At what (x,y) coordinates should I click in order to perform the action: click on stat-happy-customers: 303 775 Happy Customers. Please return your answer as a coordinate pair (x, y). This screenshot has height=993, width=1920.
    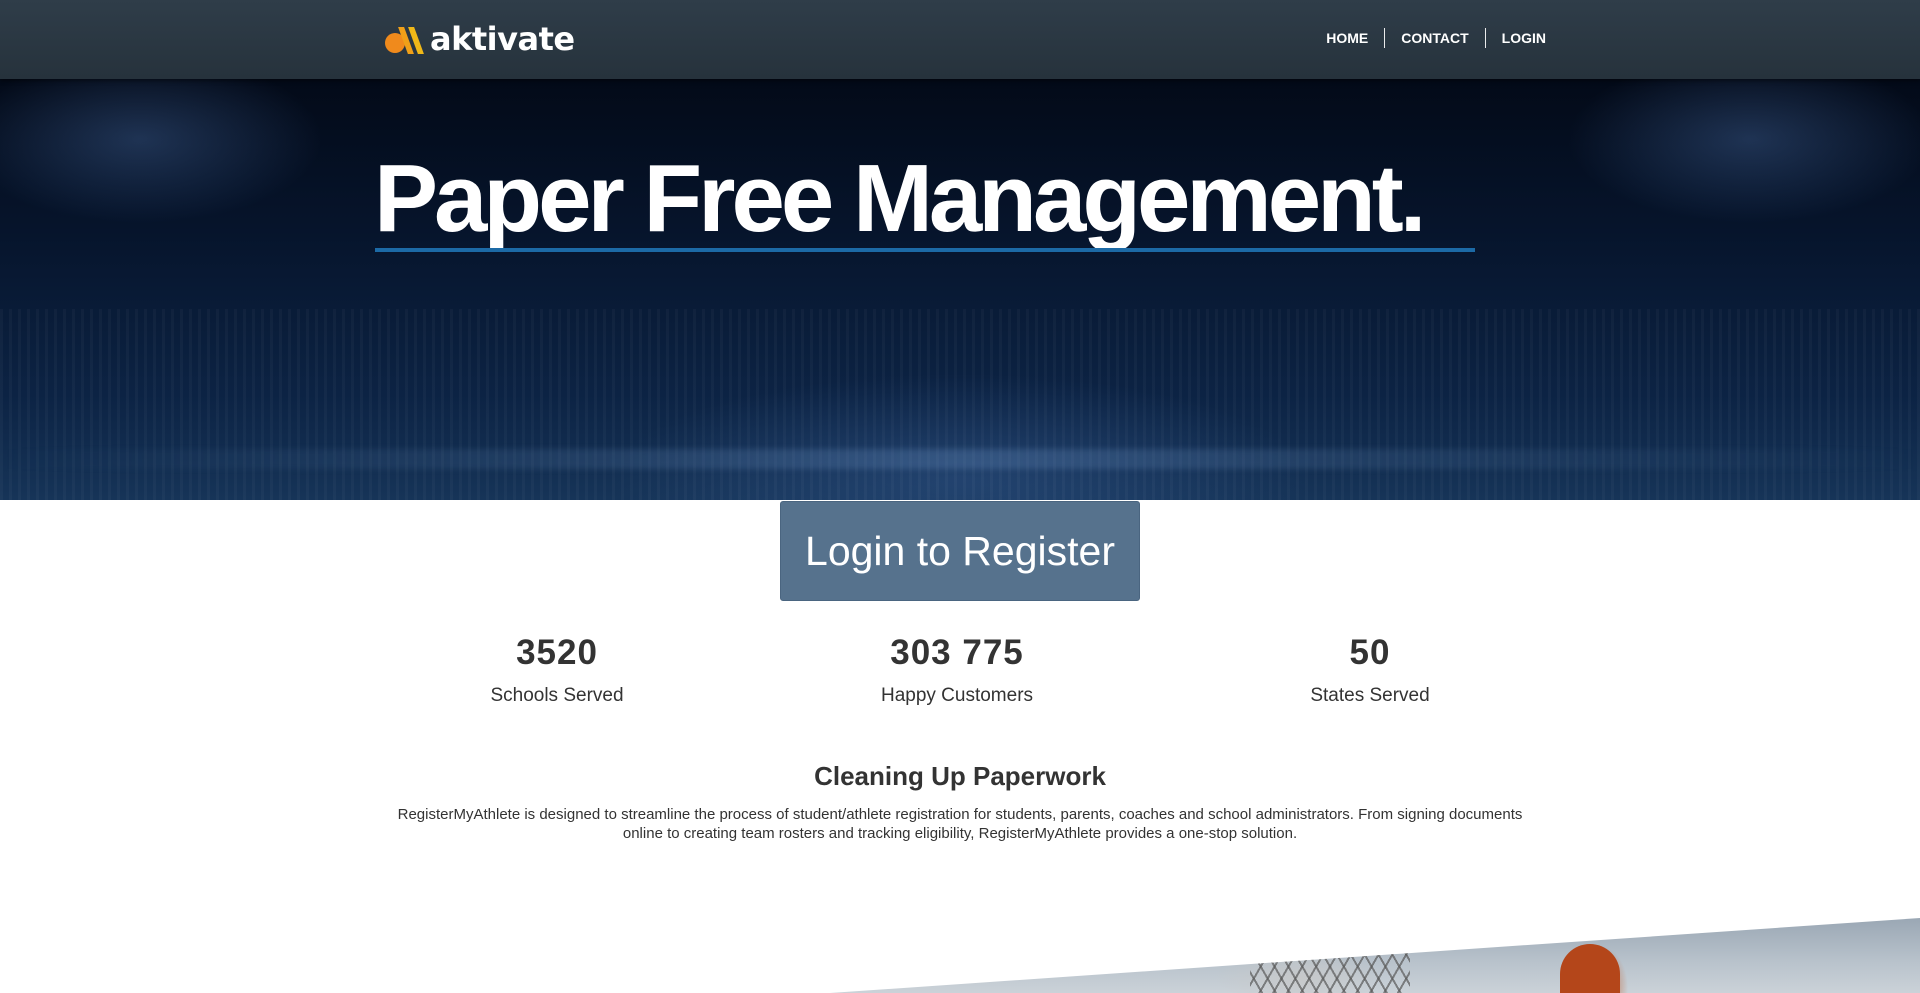
    Looking at the image, I should click on (957, 670).